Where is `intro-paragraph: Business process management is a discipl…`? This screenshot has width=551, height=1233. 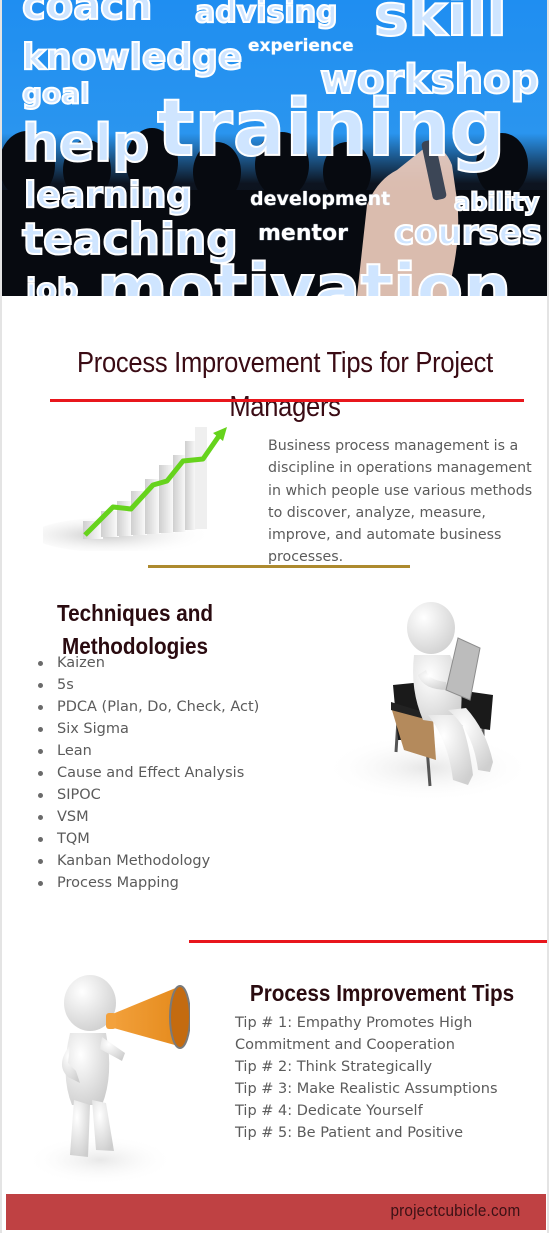 intro-paragraph: Business process management is a discipl… is located at coordinates (400, 502).